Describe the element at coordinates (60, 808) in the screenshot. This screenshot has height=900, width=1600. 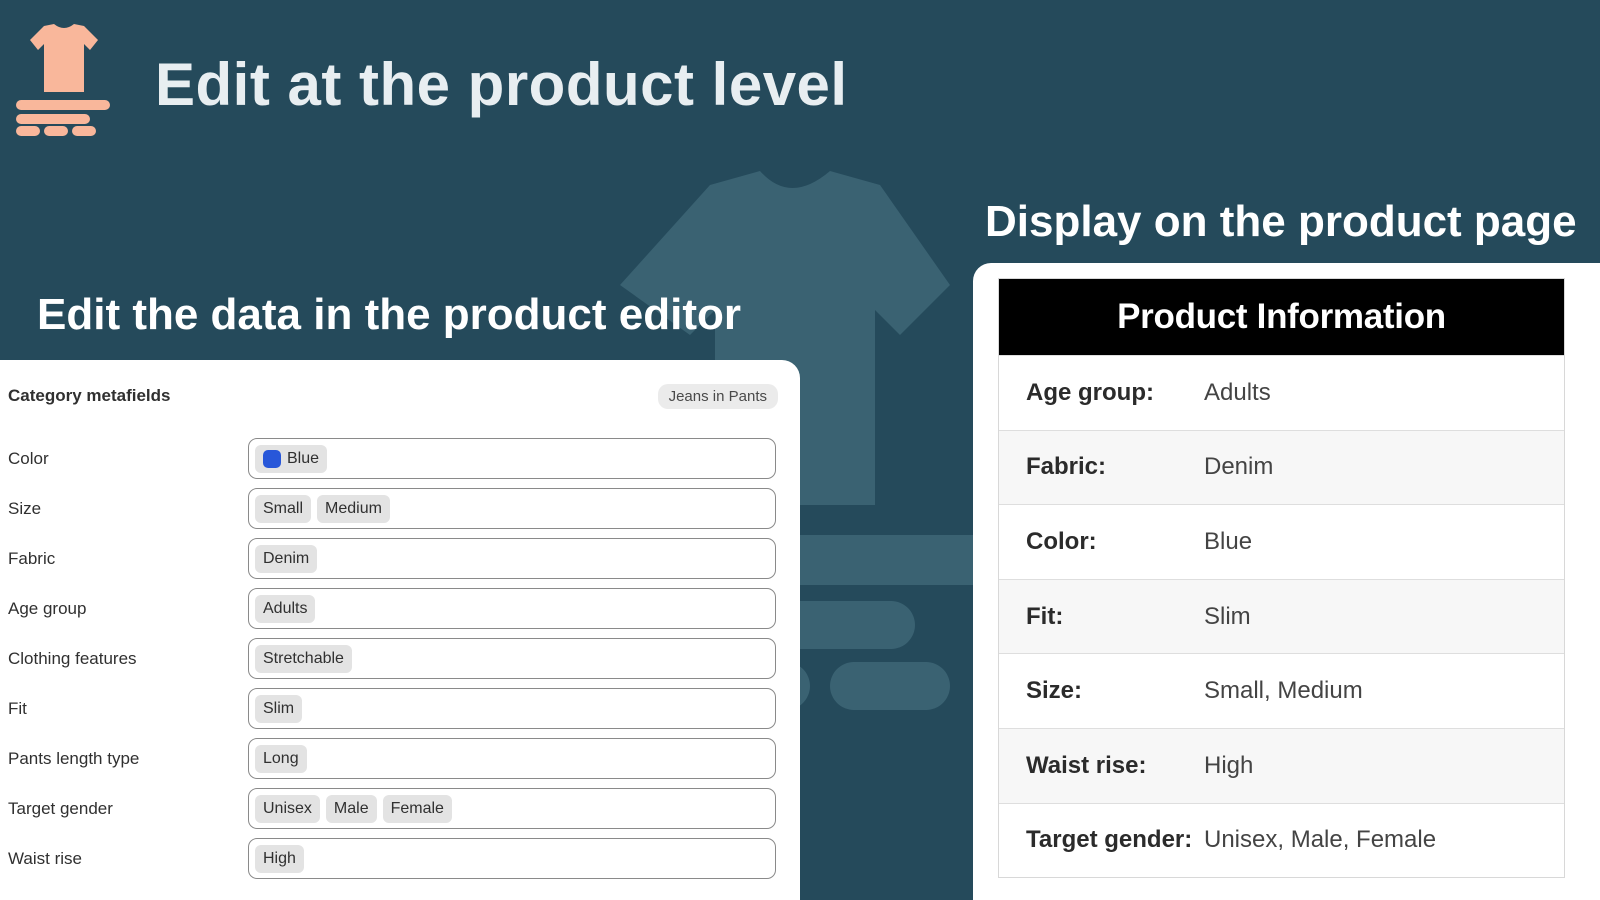
I see `field-label: Target gender` at that location.